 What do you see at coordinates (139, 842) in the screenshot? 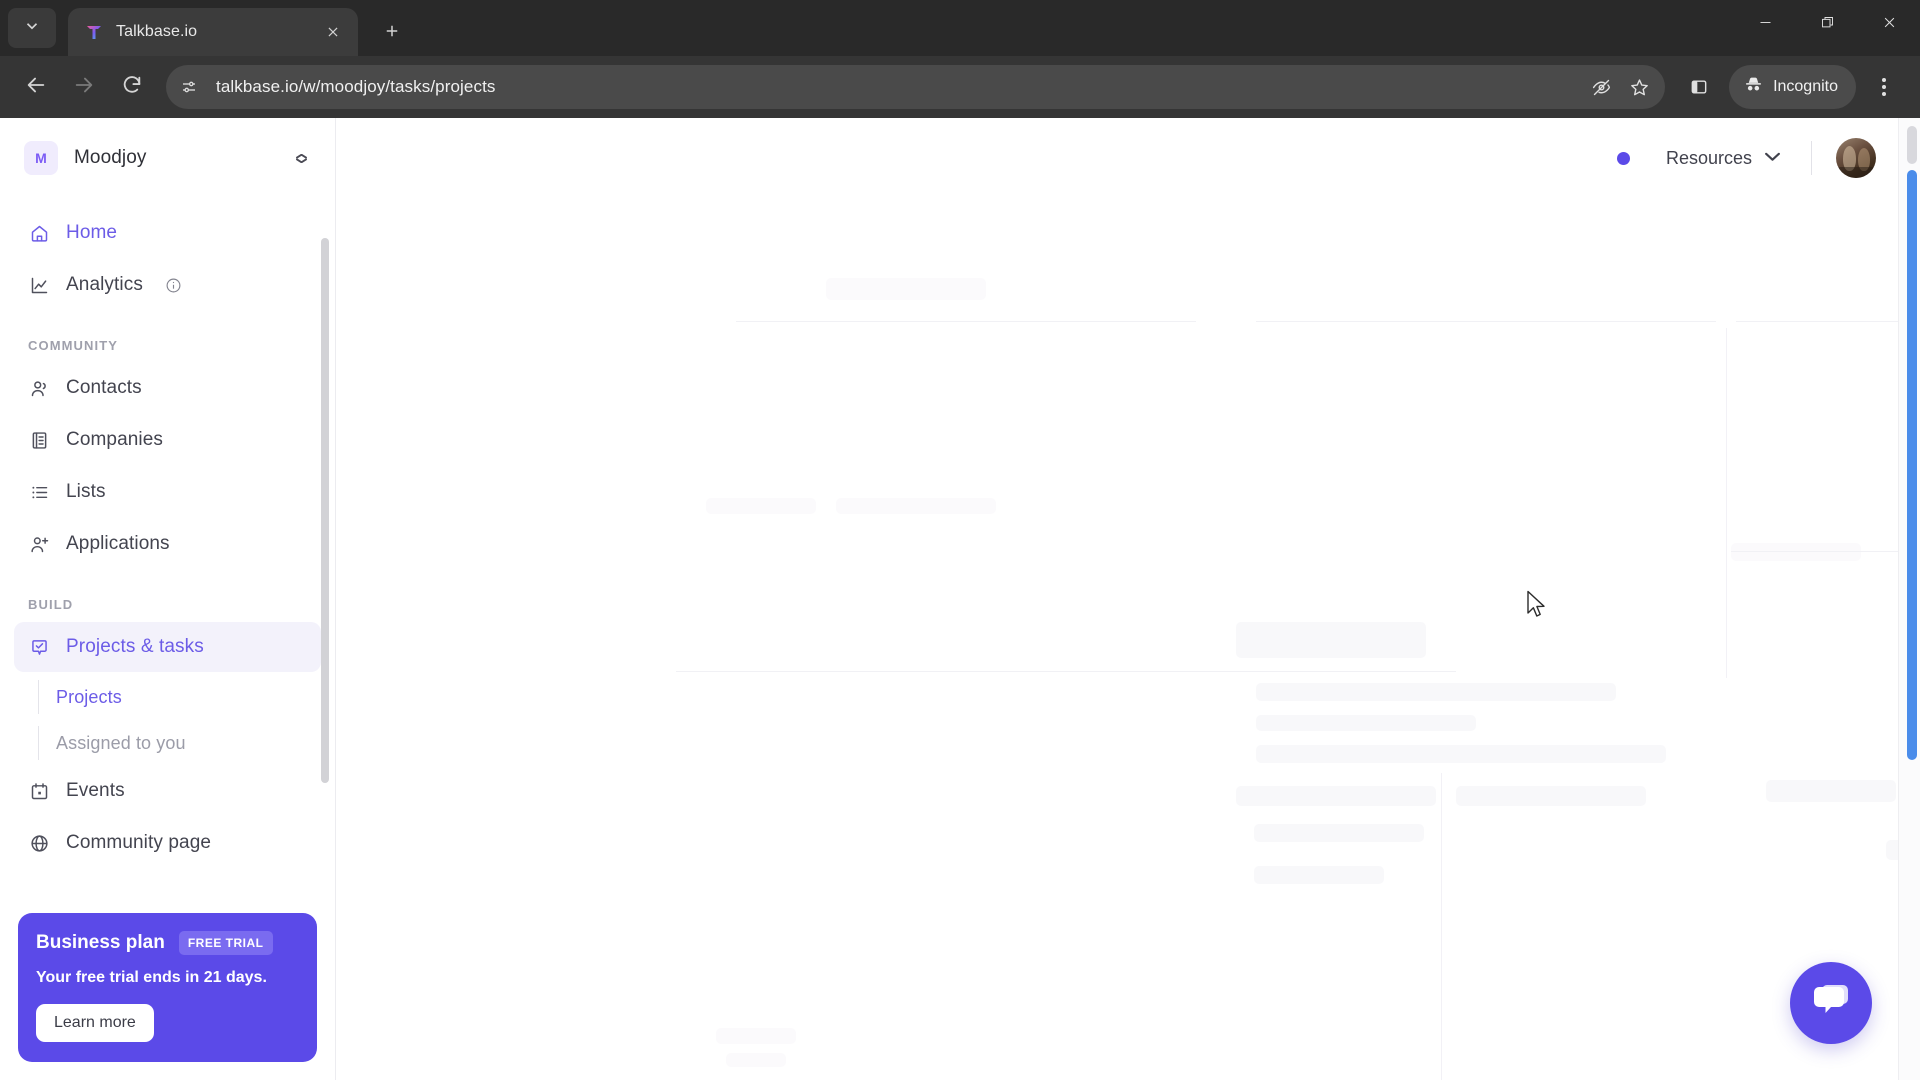
I see `sidebar-item-label: Community page` at bounding box center [139, 842].